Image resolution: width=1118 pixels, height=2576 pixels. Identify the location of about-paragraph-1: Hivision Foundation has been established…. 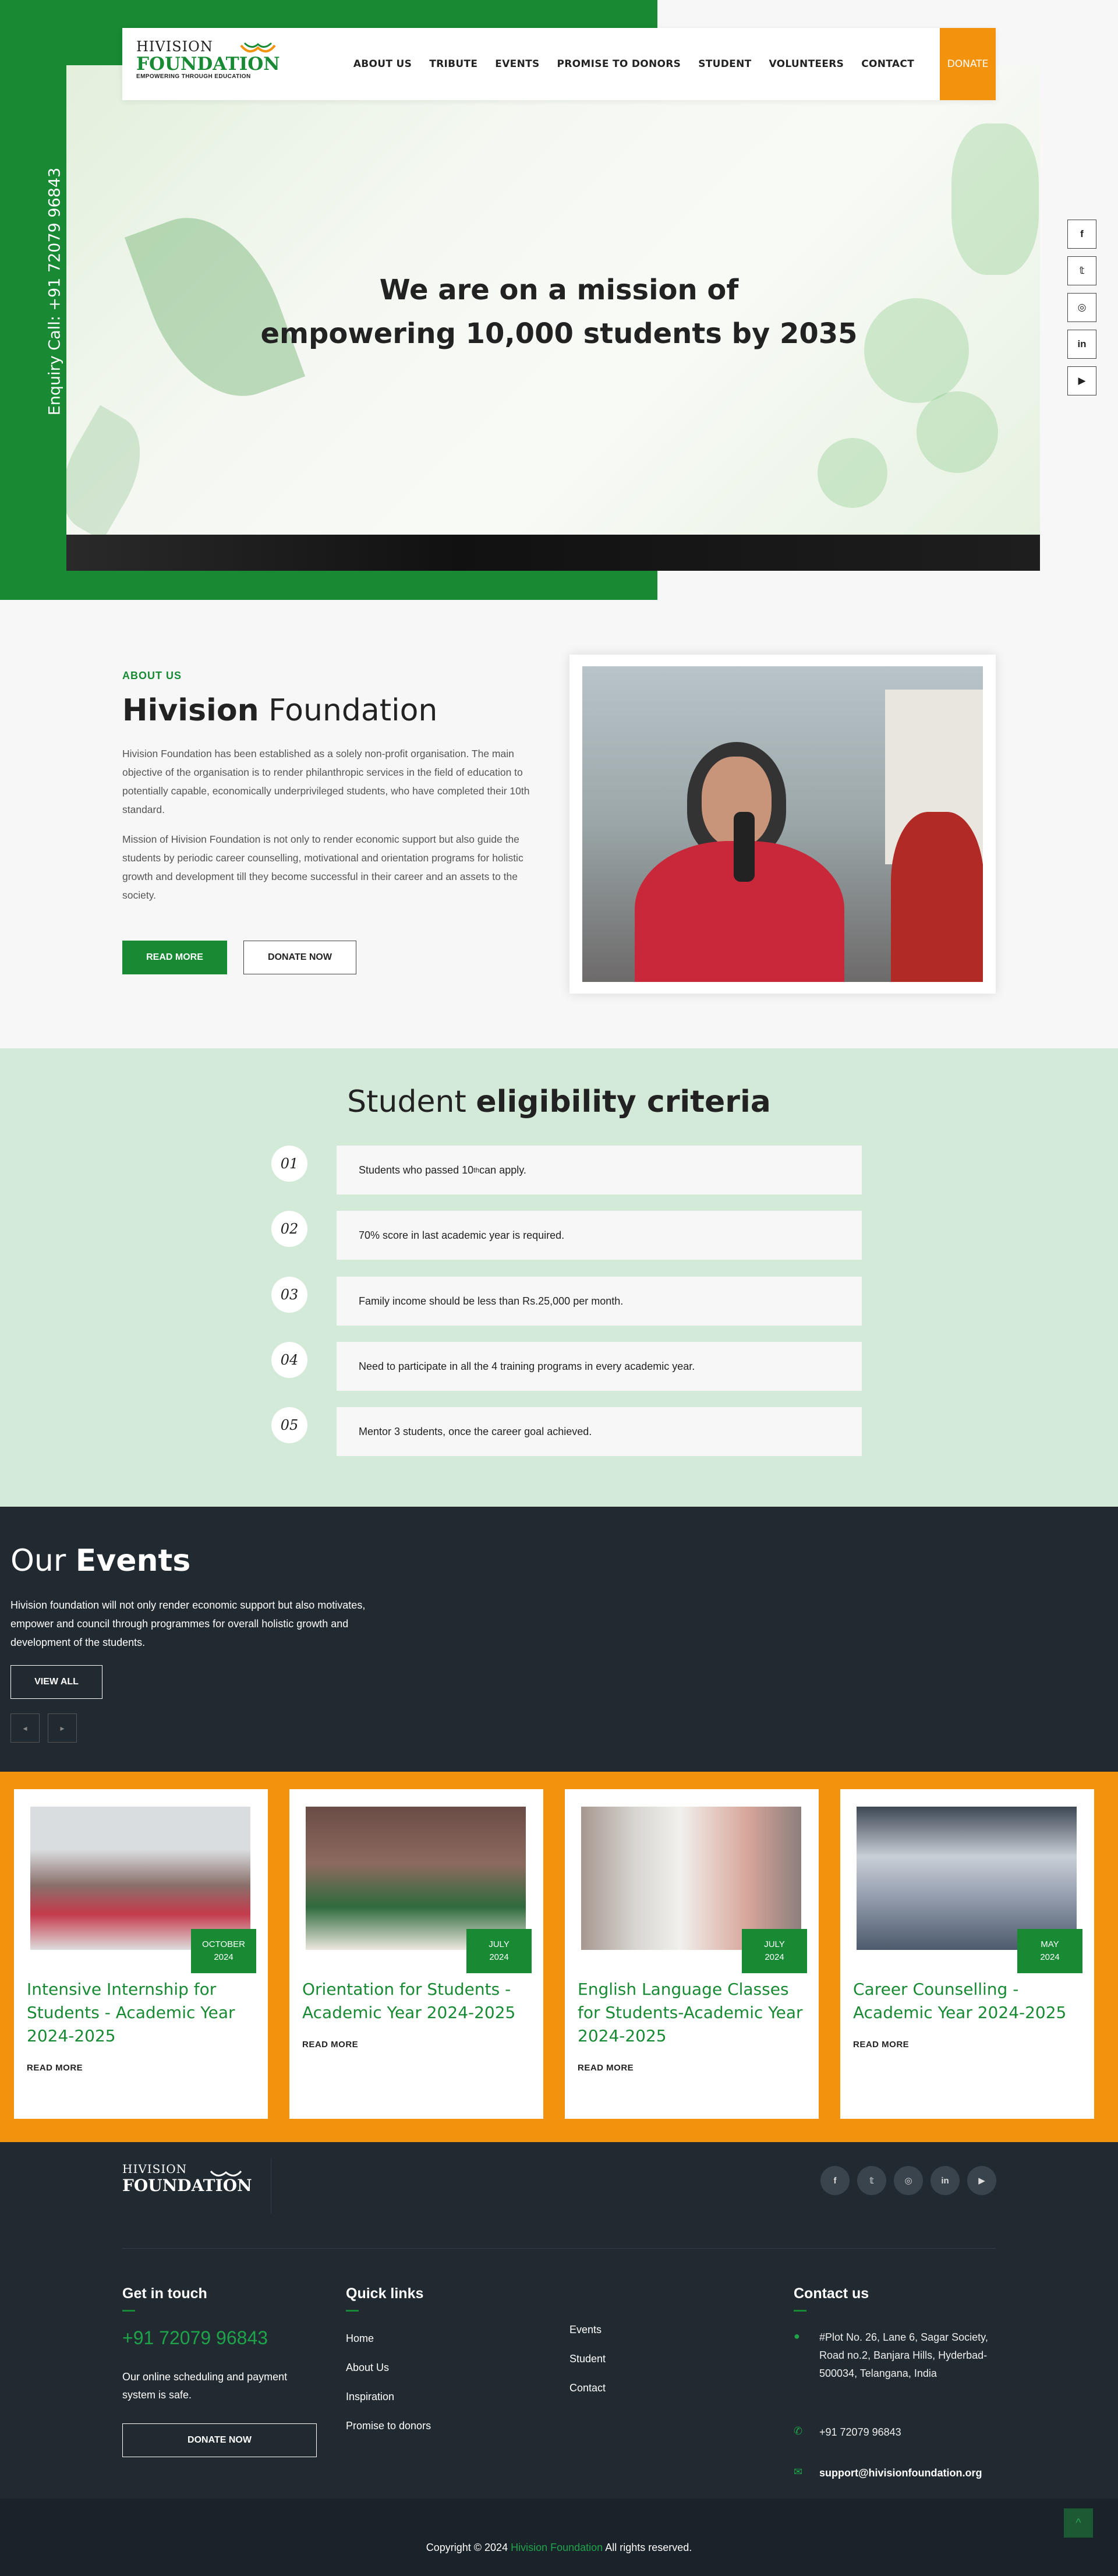
(326, 781).